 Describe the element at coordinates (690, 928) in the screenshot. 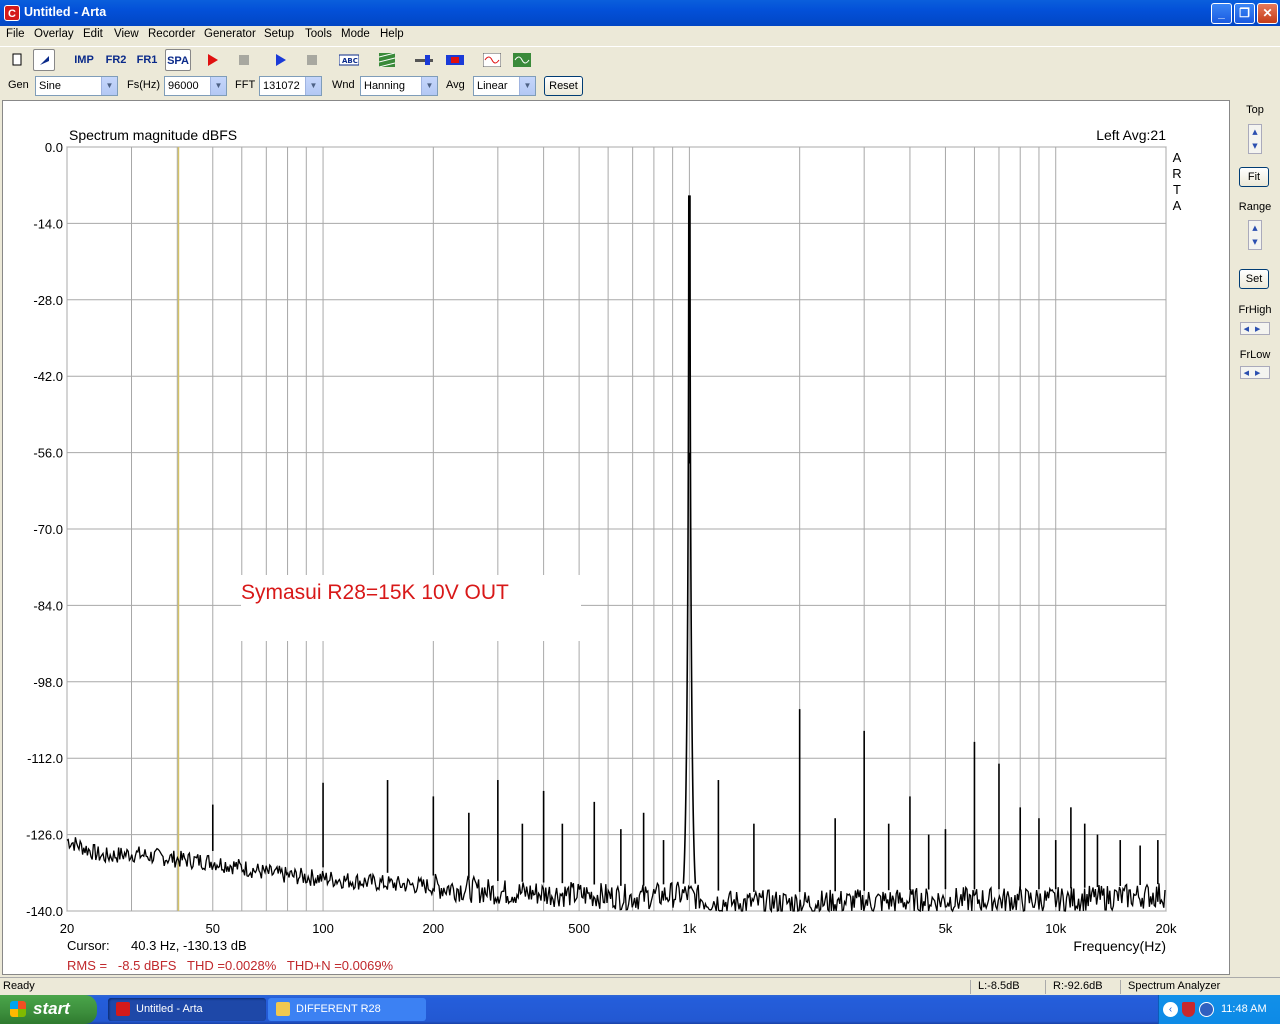

I see `x-tick-label: 1k` at that location.